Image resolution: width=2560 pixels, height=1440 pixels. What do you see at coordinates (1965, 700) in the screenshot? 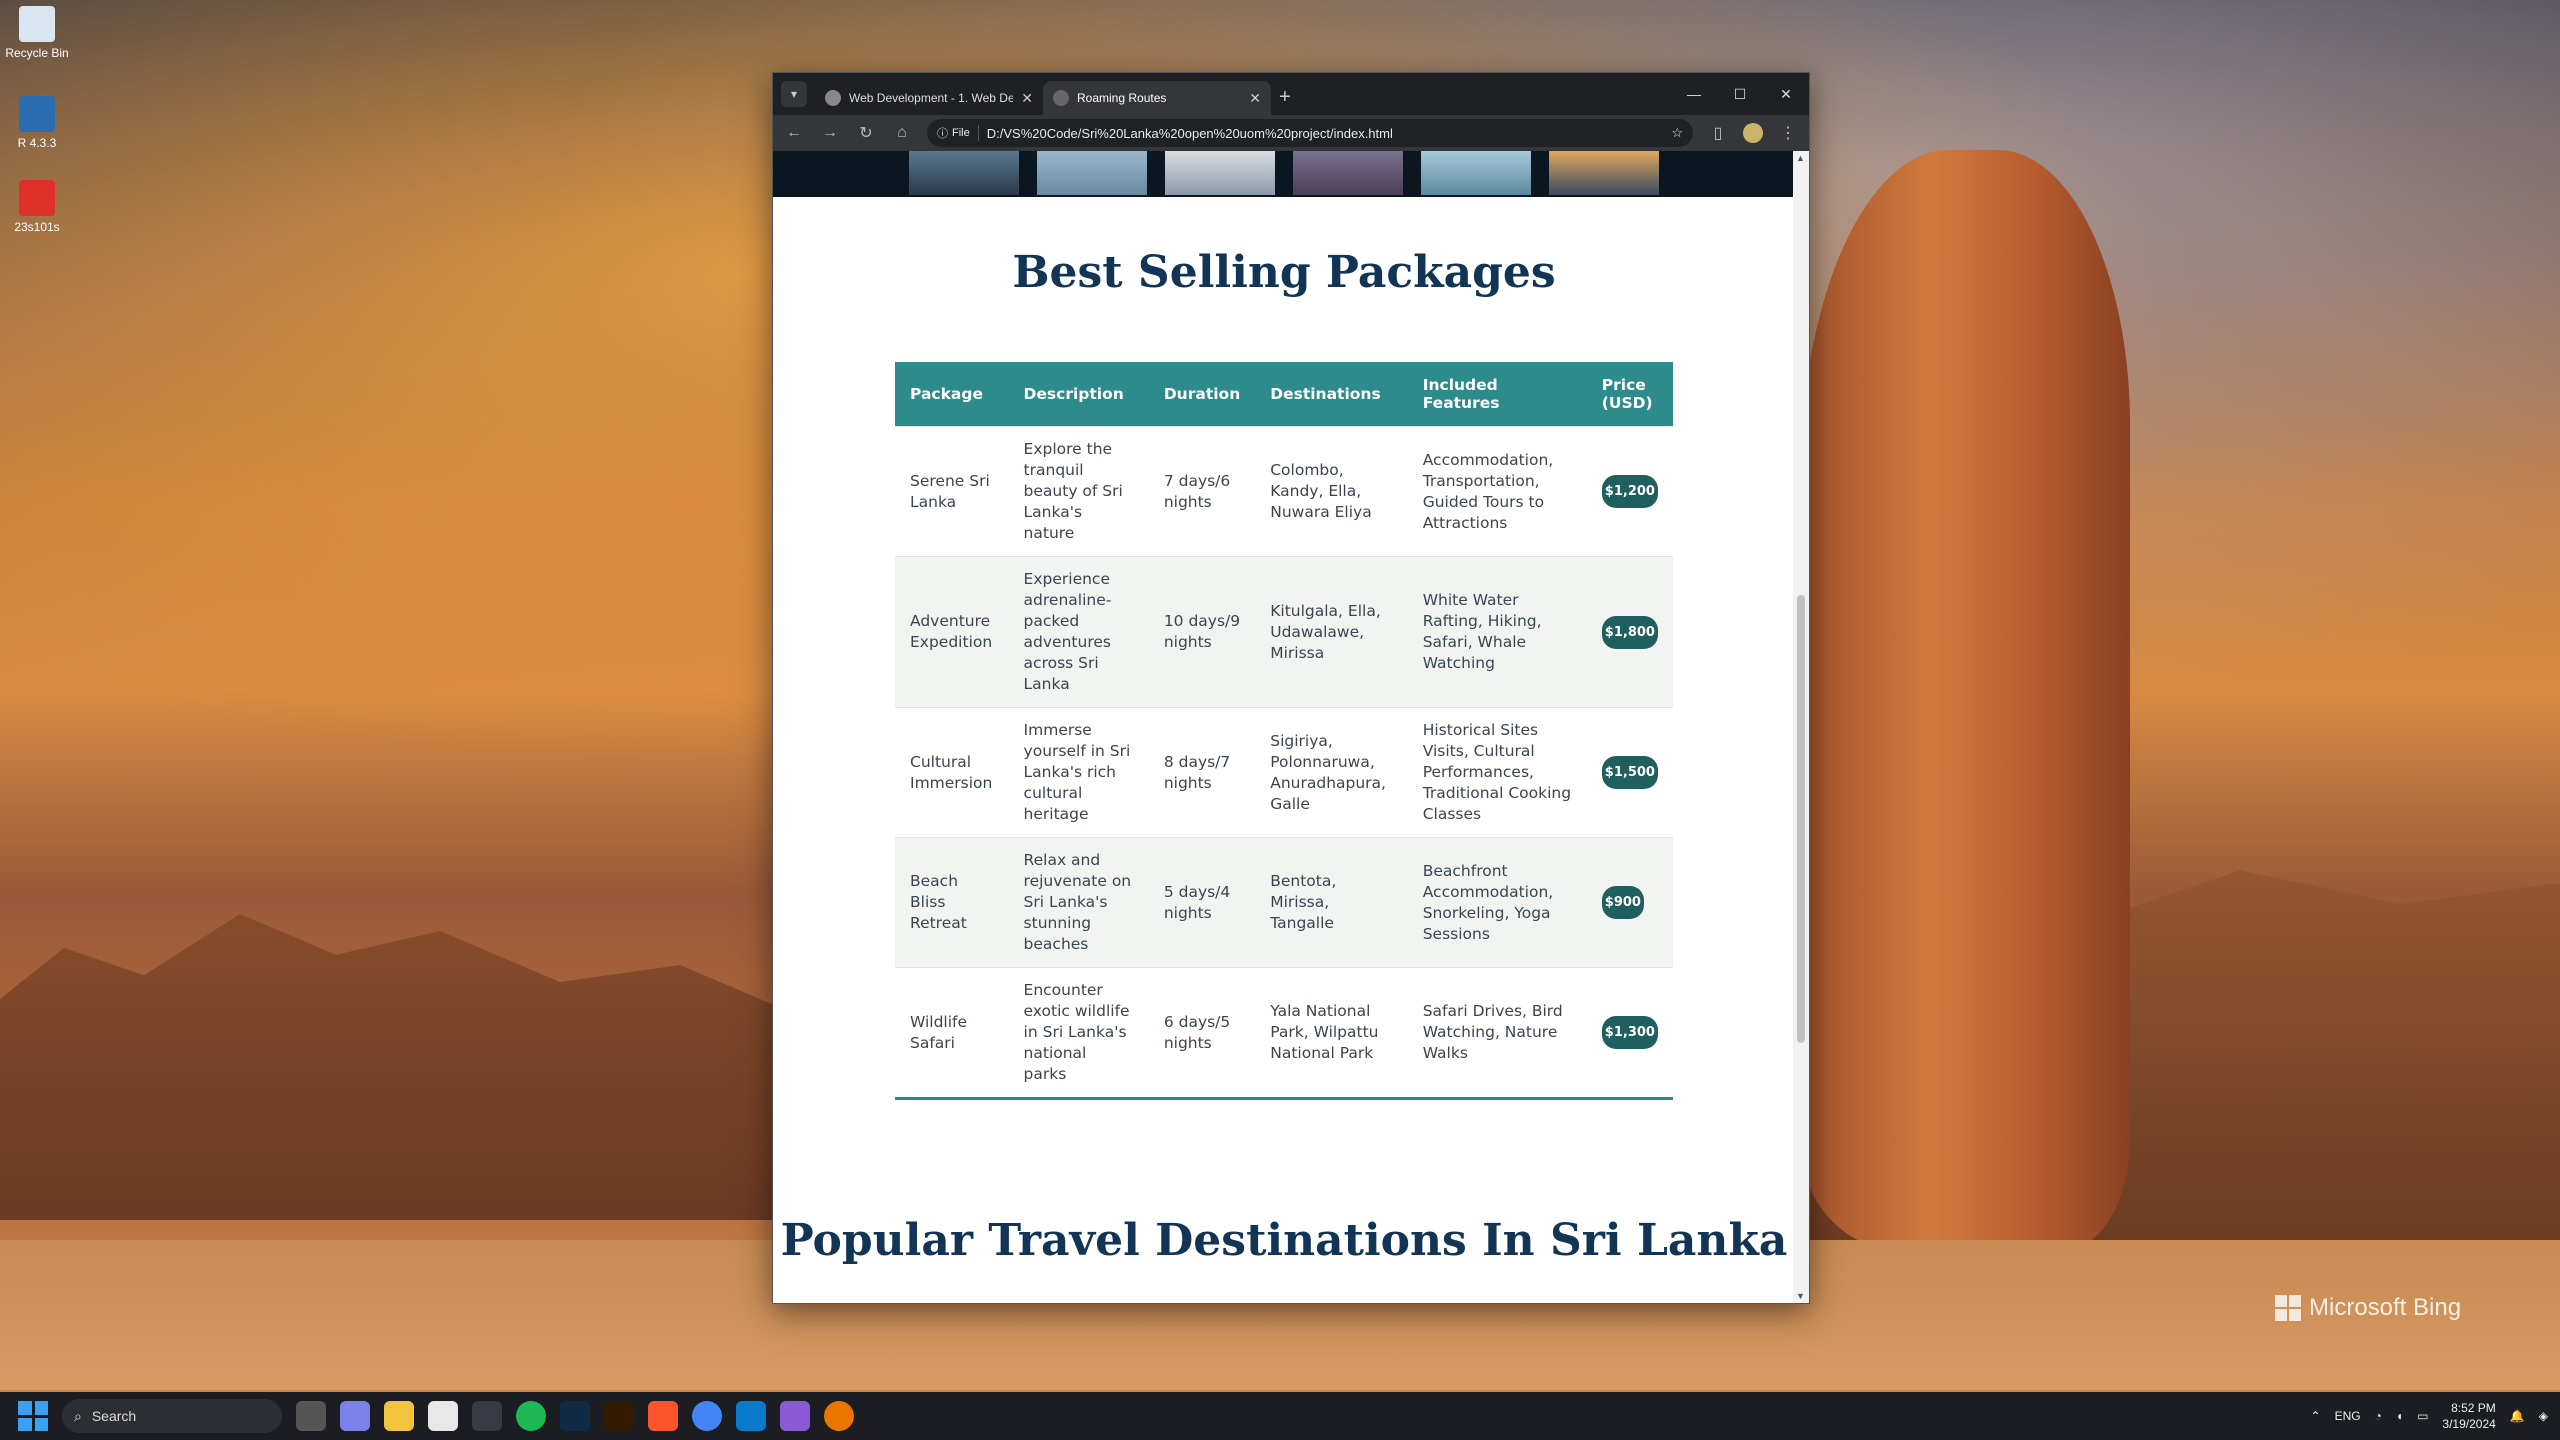
I see `wallpaper-rock` at bounding box center [1965, 700].